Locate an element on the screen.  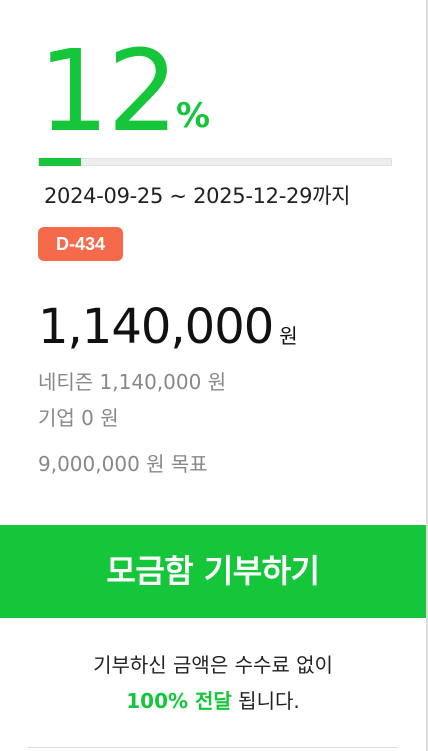
dday-badge: D-434 is located at coordinates (80, 244).